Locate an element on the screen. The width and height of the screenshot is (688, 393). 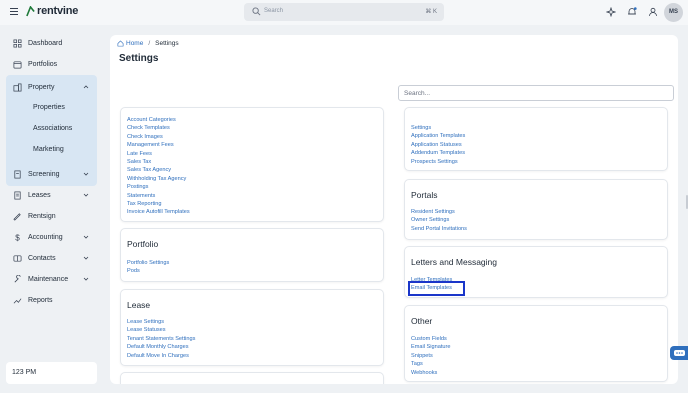
link-application-statuses: Application Statuses is located at coordinates (438, 145).